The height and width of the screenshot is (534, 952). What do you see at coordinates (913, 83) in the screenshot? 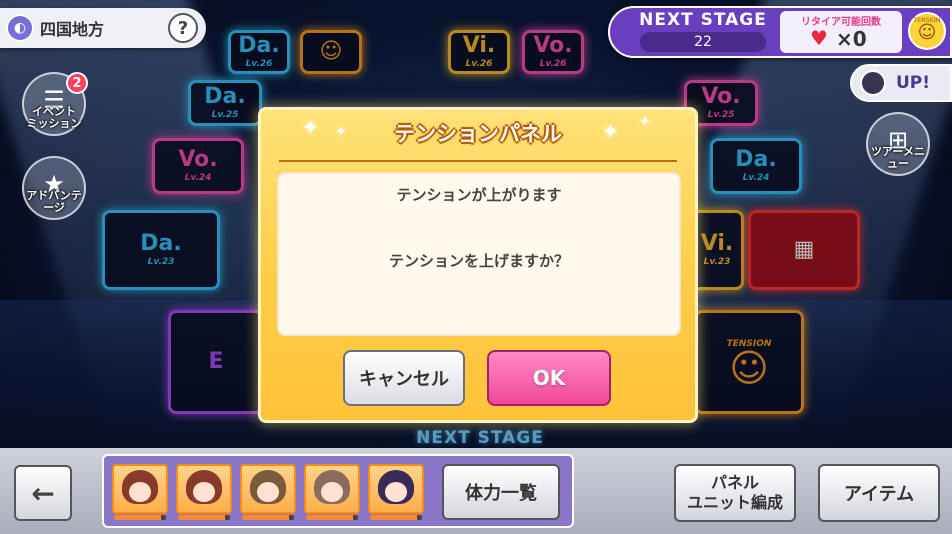
I see `up-label: UP!` at bounding box center [913, 83].